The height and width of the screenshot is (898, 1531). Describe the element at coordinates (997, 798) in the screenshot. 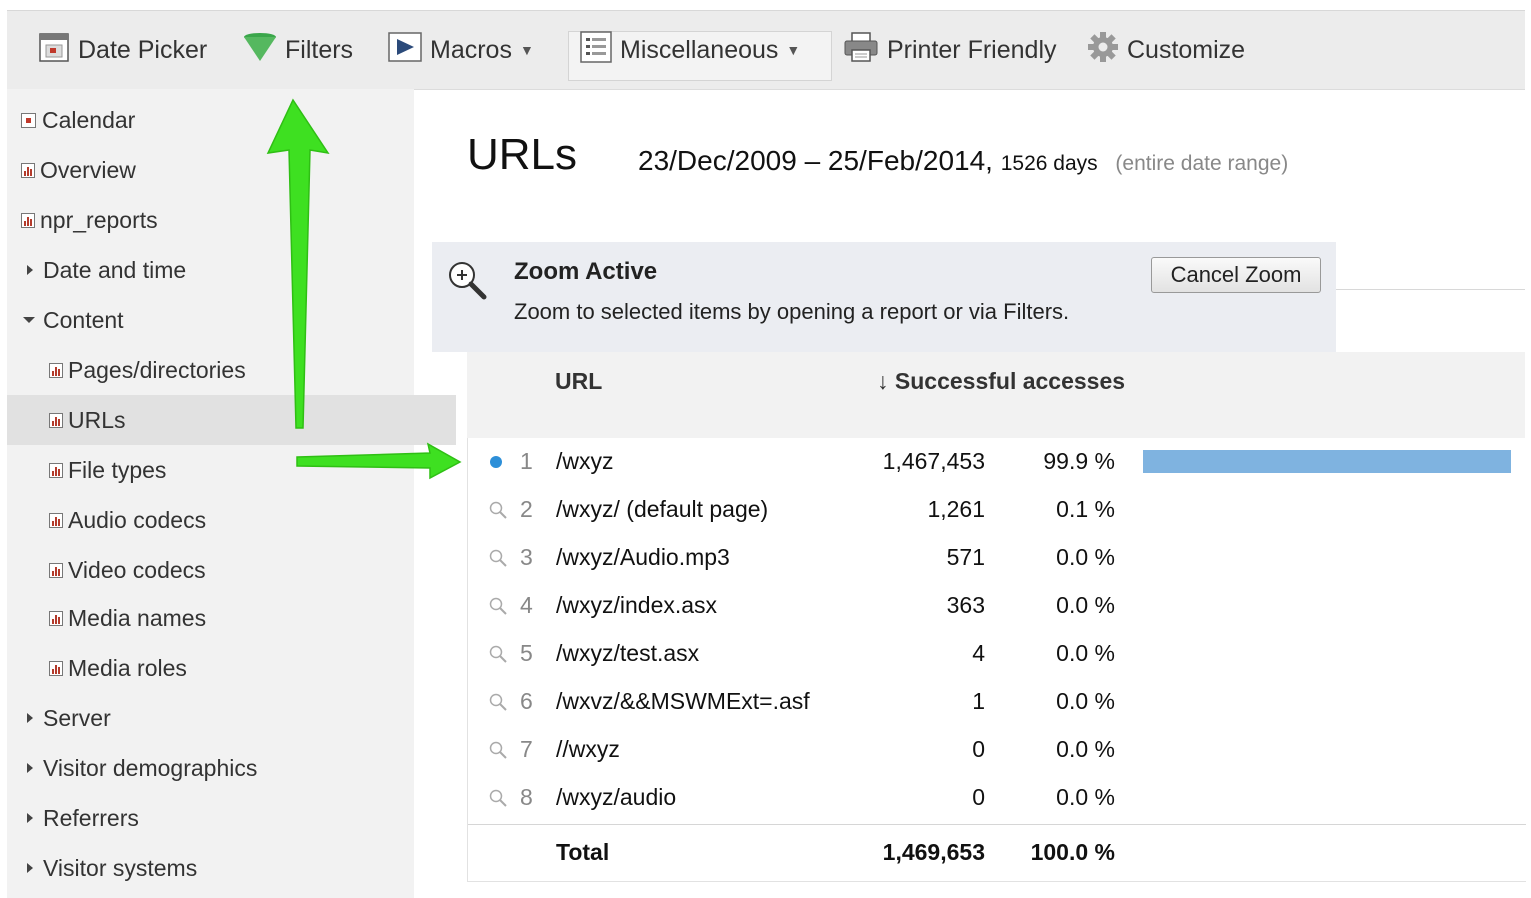

I see `table-row: 8/wxyz/audio 0 0.0 %` at that location.